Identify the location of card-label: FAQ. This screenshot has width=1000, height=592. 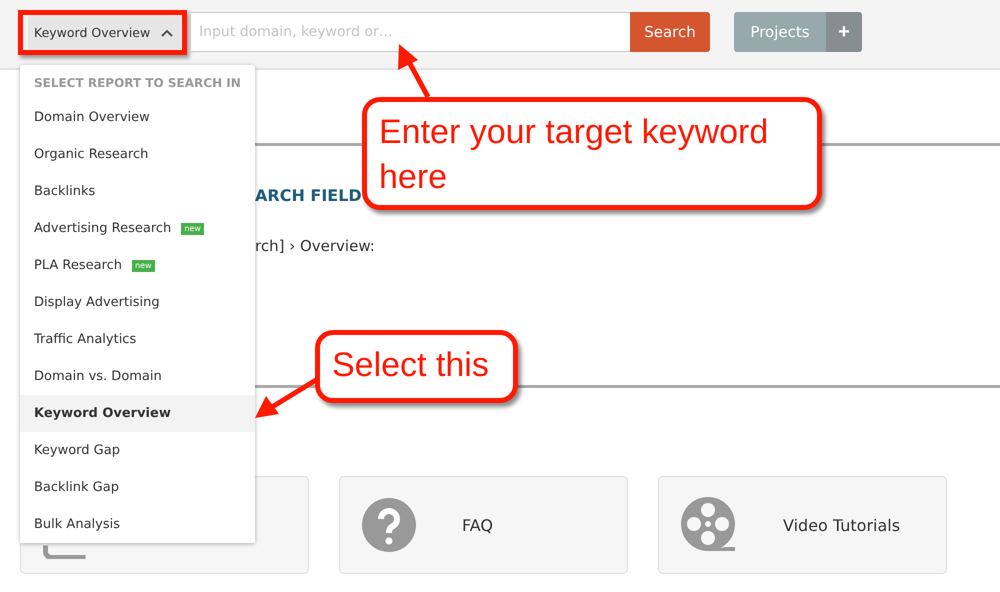
(477, 525).